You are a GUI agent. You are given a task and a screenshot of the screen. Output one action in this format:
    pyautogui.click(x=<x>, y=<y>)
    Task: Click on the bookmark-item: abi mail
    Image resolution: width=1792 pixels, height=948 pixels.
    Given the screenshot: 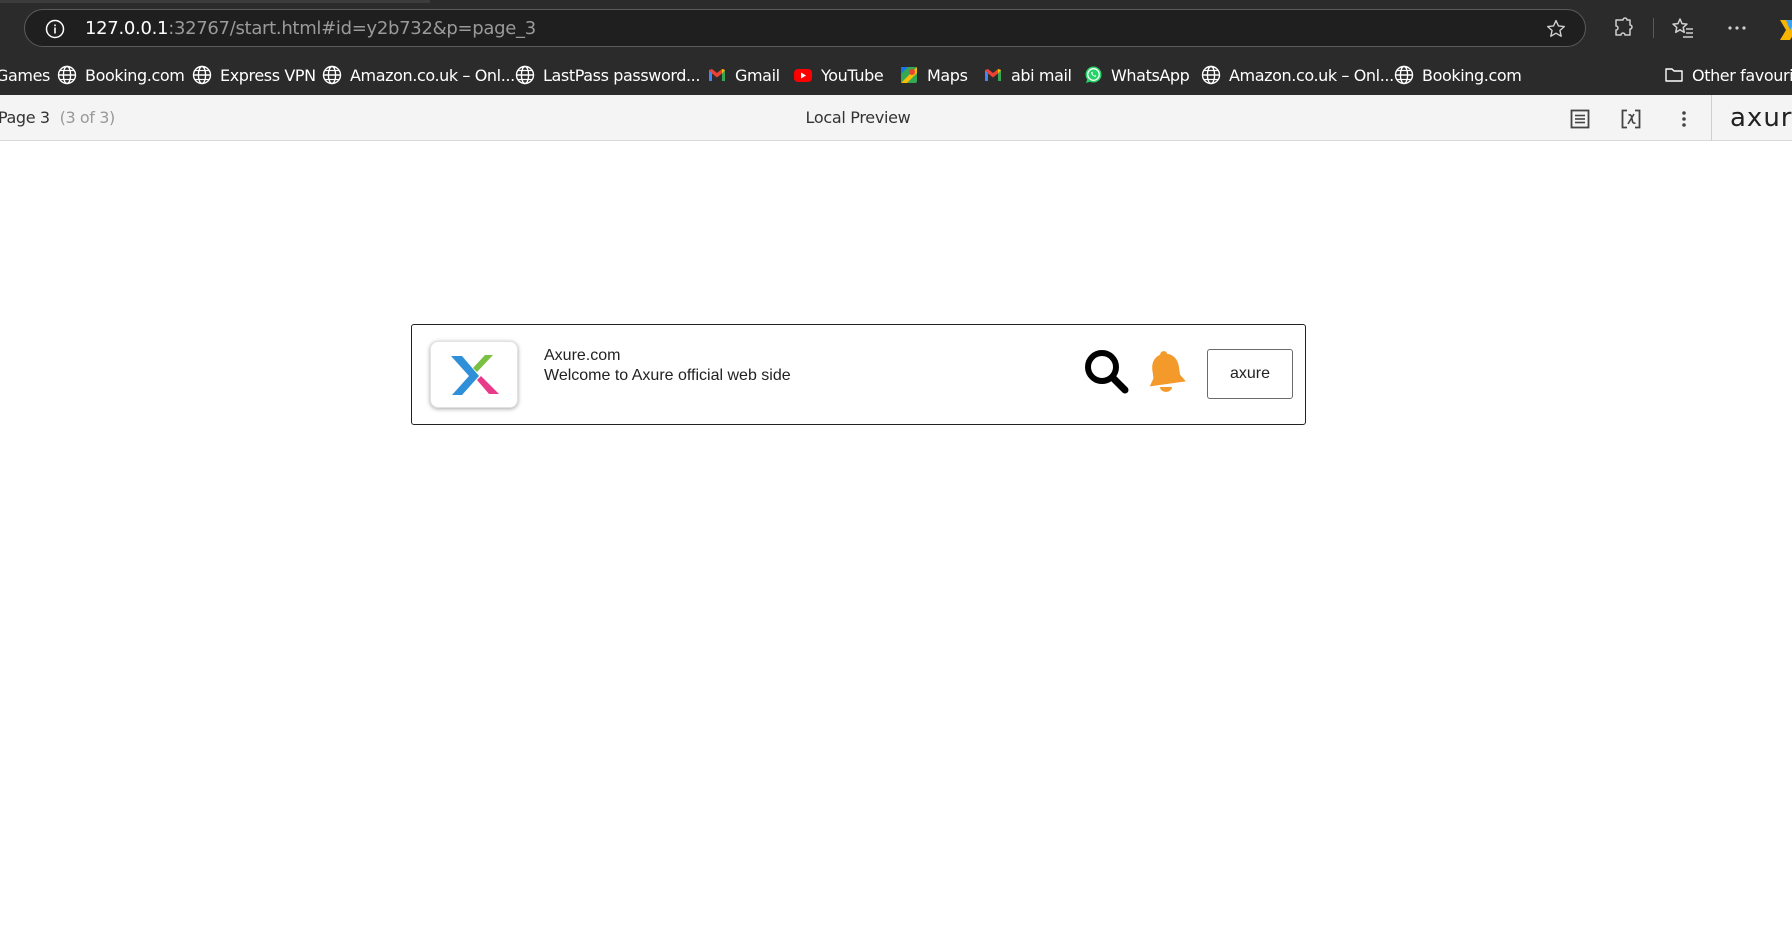 What is the action you would take?
    pyautogui.click(x=1027, y=75)
    